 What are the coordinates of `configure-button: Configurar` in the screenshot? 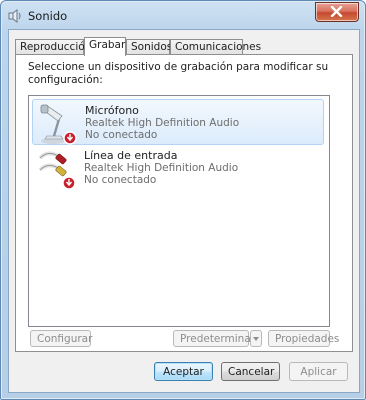 It's located at (61, 338).